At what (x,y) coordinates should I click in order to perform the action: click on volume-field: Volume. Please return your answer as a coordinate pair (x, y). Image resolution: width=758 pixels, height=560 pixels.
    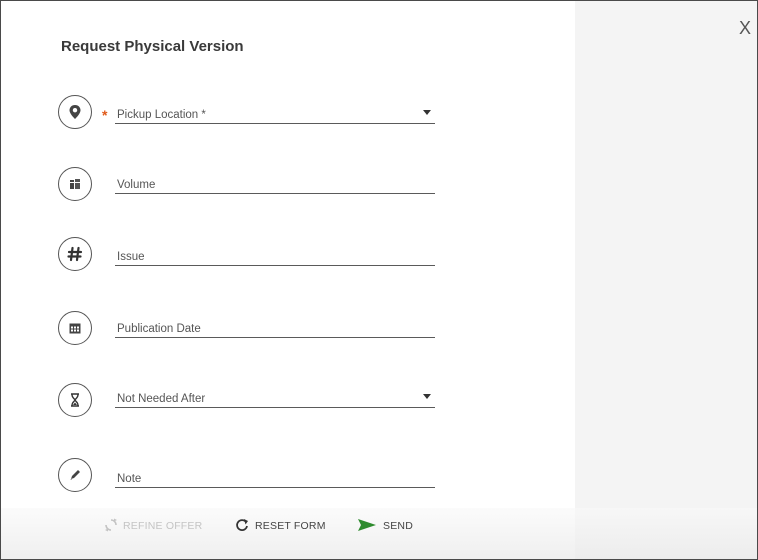
    Looking at the image, I should click on (275, 181).